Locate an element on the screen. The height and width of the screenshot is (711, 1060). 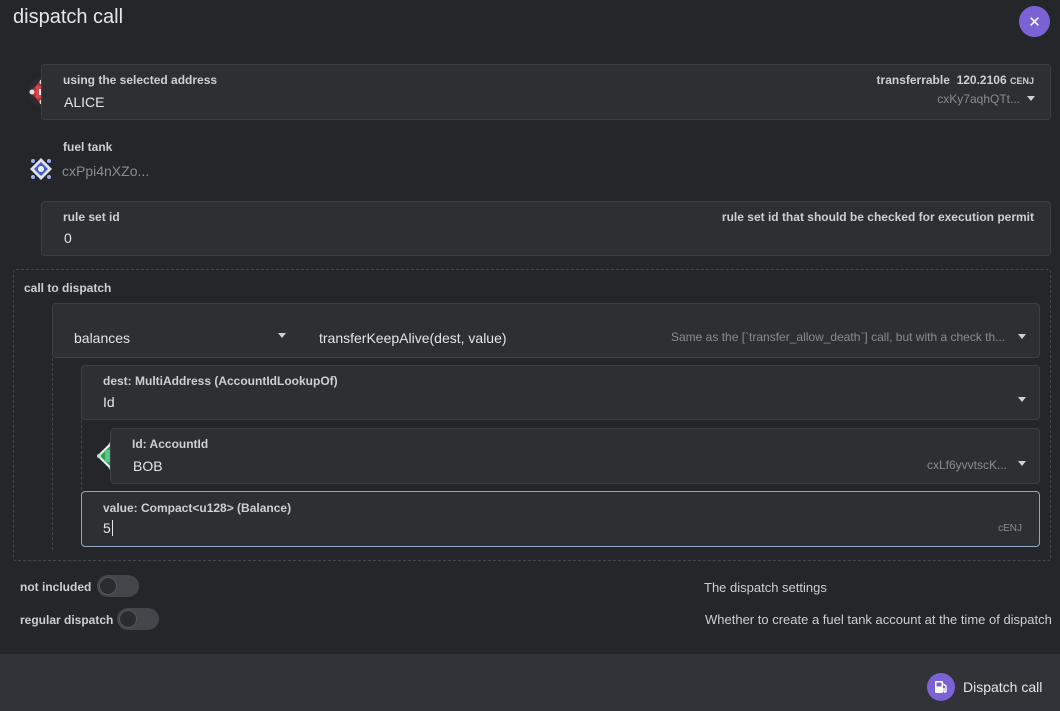
dest-value: Id is located at coordinates (109, 402).